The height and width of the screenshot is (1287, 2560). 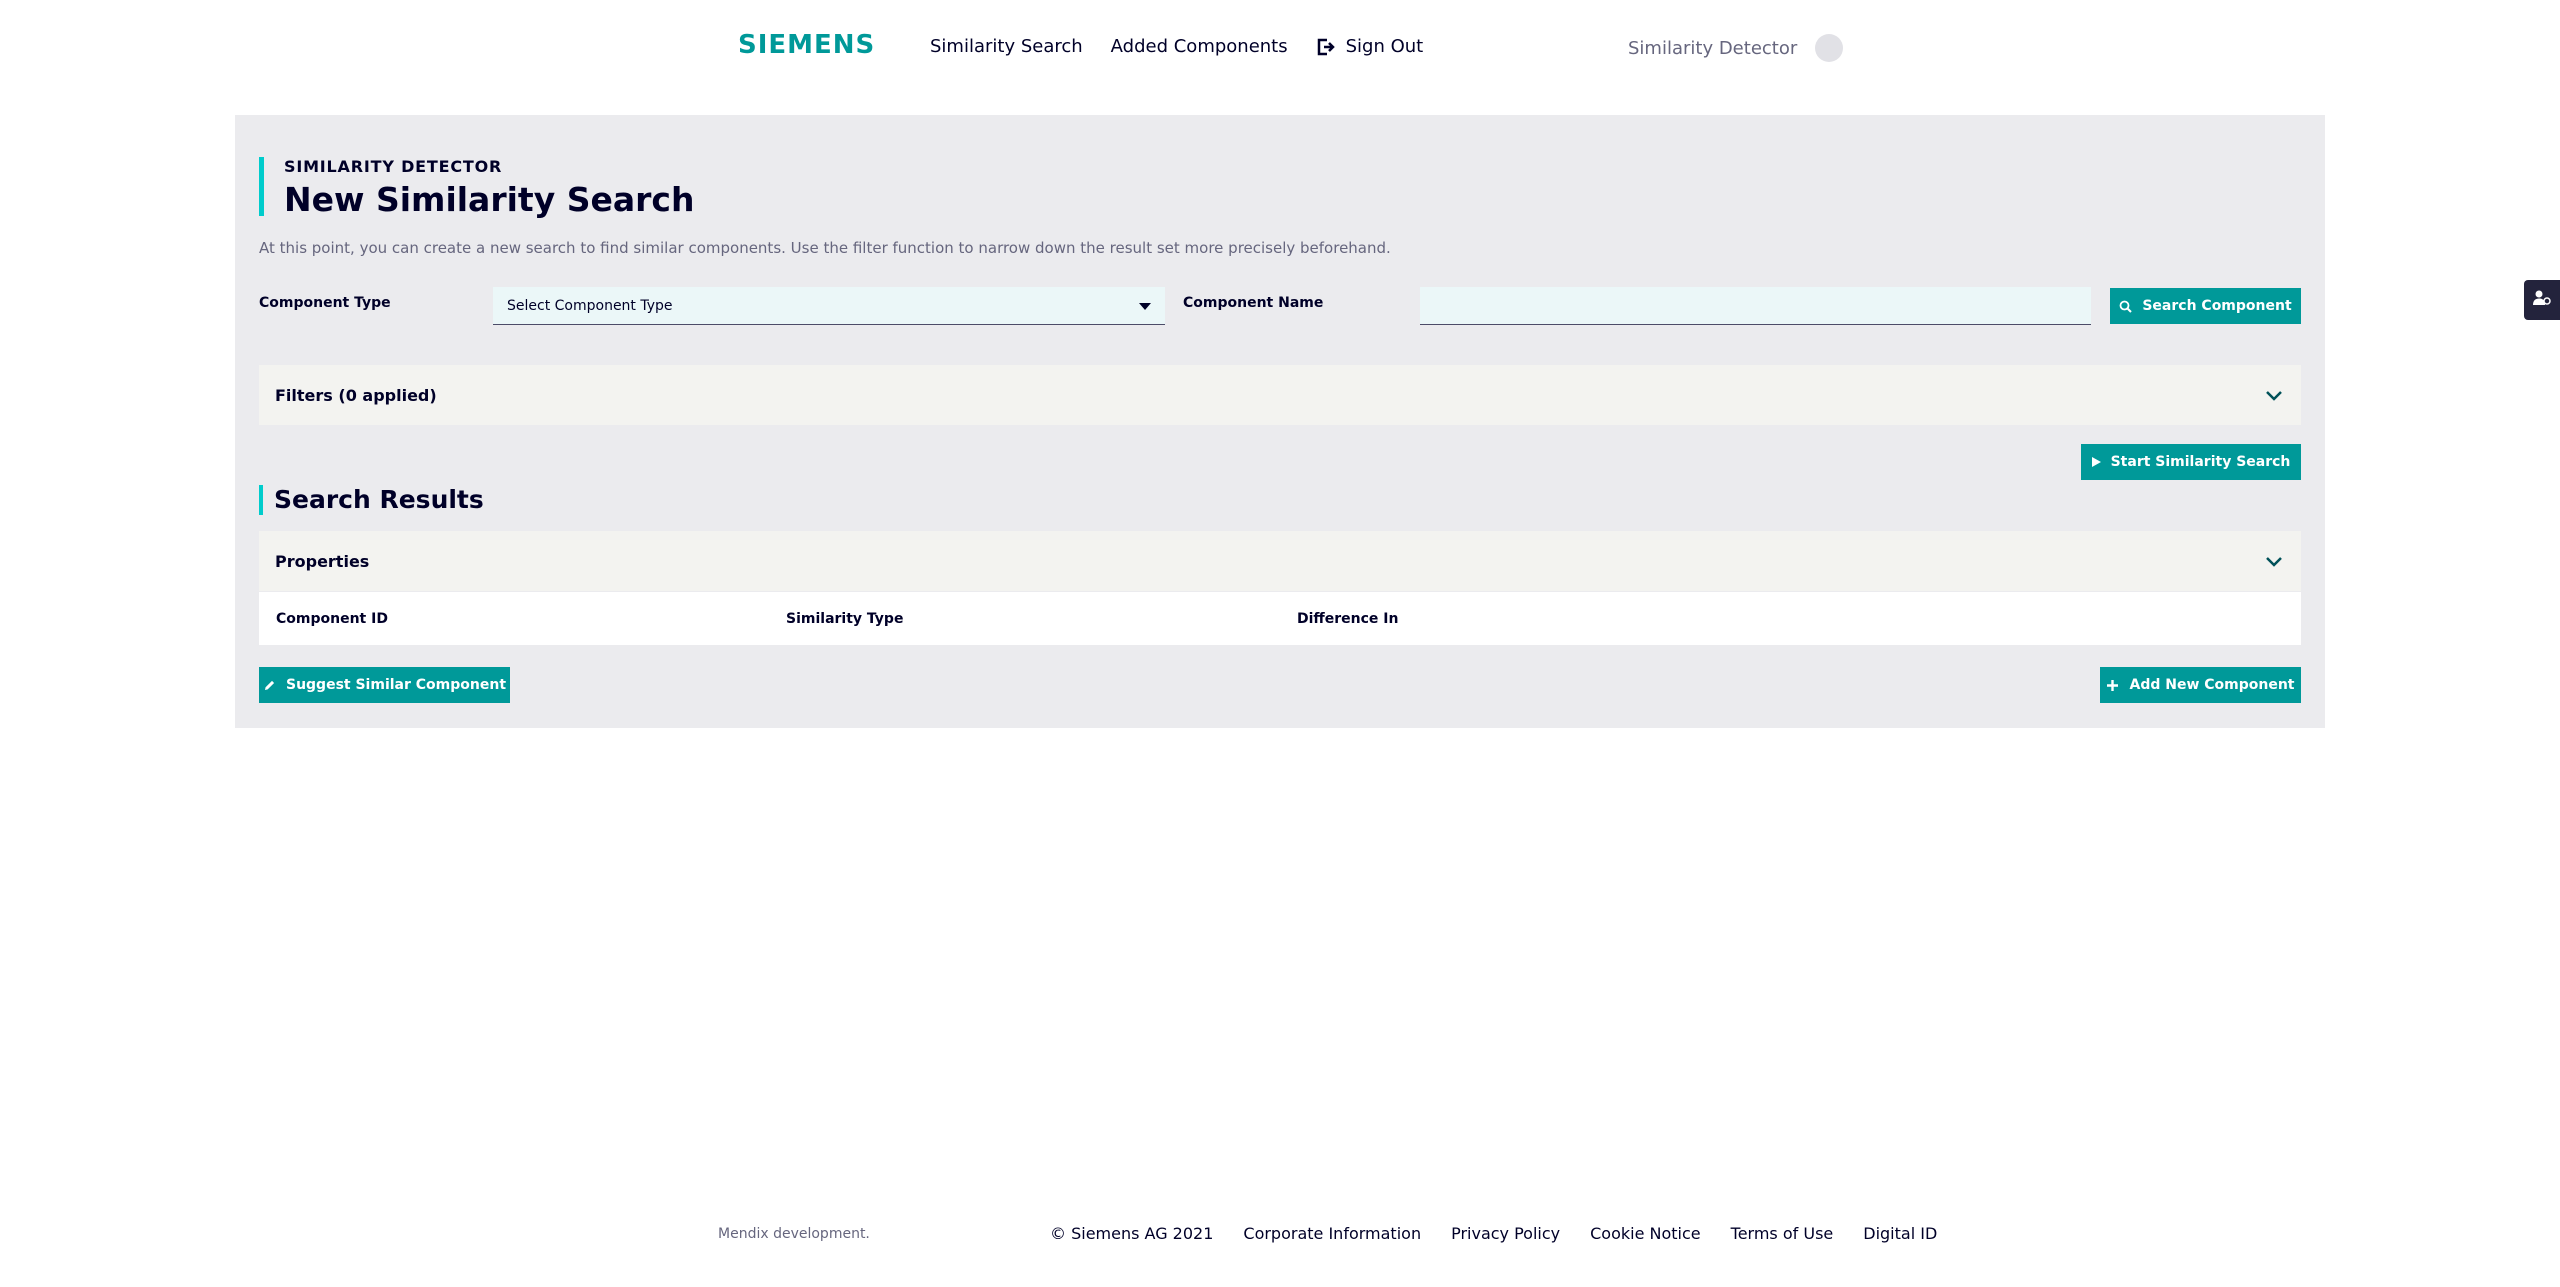 What do you see at coordinates (794, 1234) in the screenshot?
I see `footer-note: Mendix development.` at bounding box center [794, 1234].